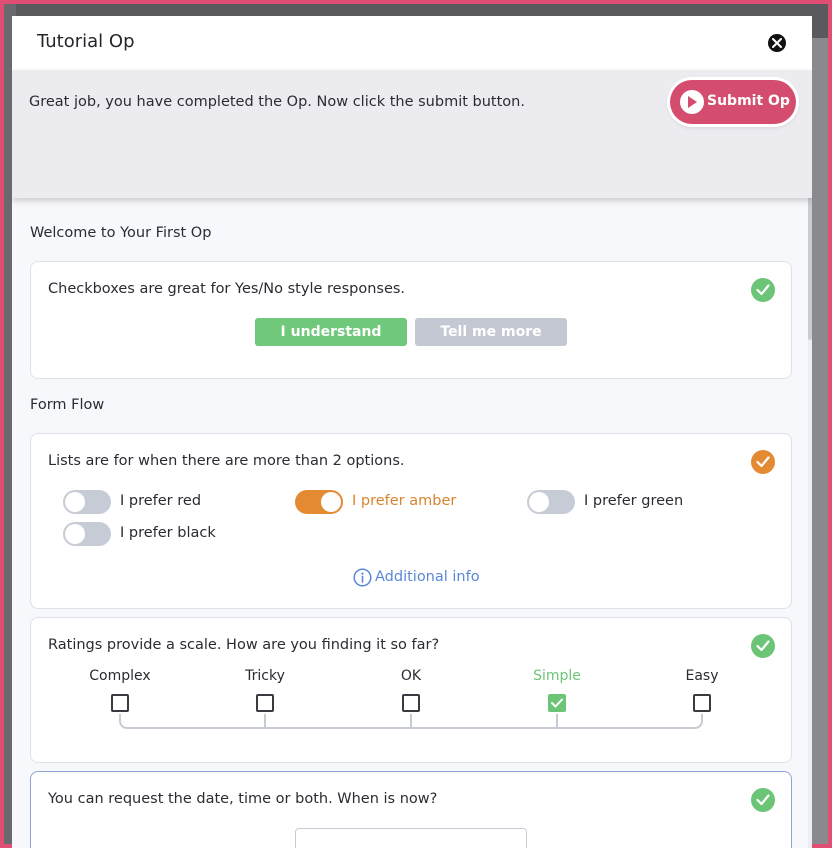 The image size is (832, 848). What do you see at coordinates (412, 43) in the screenshot?
I see `modal-header: Tutorial Op` at bounding box center [412, 43].